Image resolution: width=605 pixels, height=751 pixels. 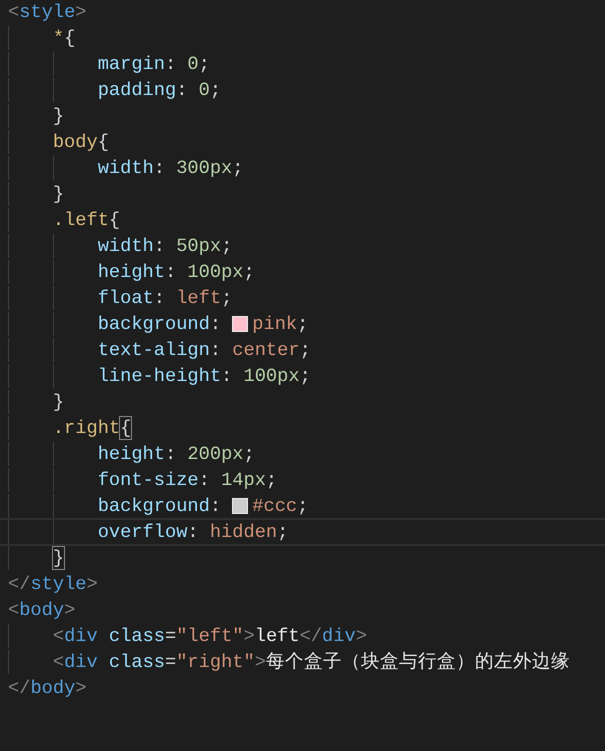 I want to click on code-text: width: 300px;, so click(x=171, y=168).